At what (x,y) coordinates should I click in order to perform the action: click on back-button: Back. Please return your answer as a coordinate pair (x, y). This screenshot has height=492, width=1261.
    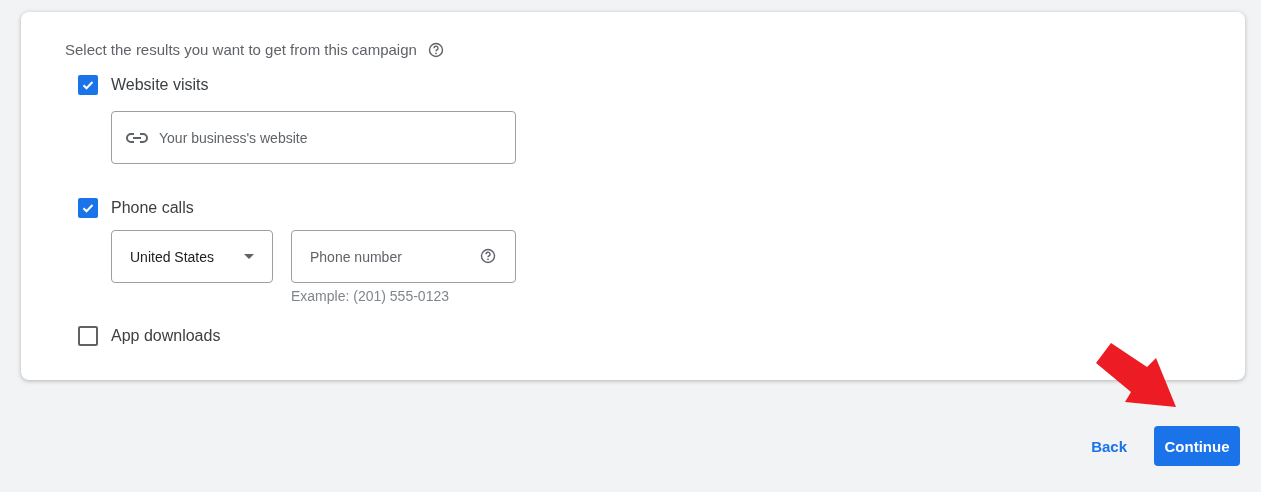
    Looking at the image, I should click on (1109, 446).